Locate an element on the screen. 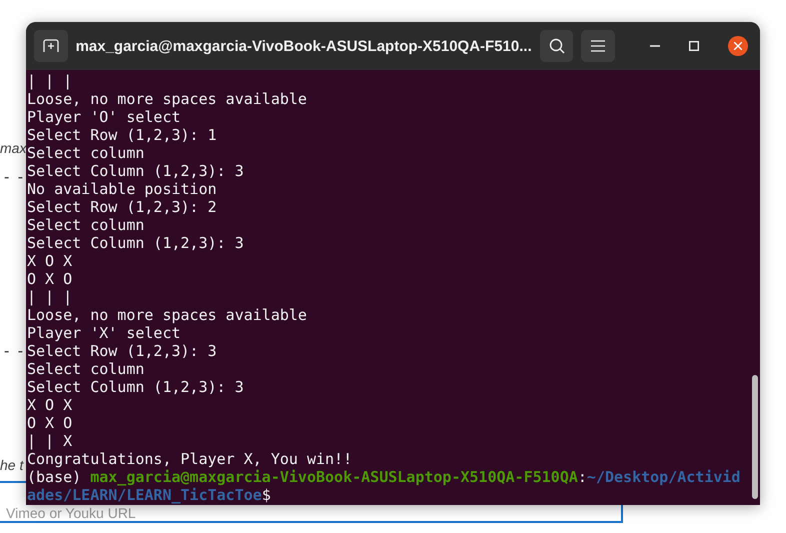 The image size is (786, 533). close-icon is located at coordinates (738, 46).